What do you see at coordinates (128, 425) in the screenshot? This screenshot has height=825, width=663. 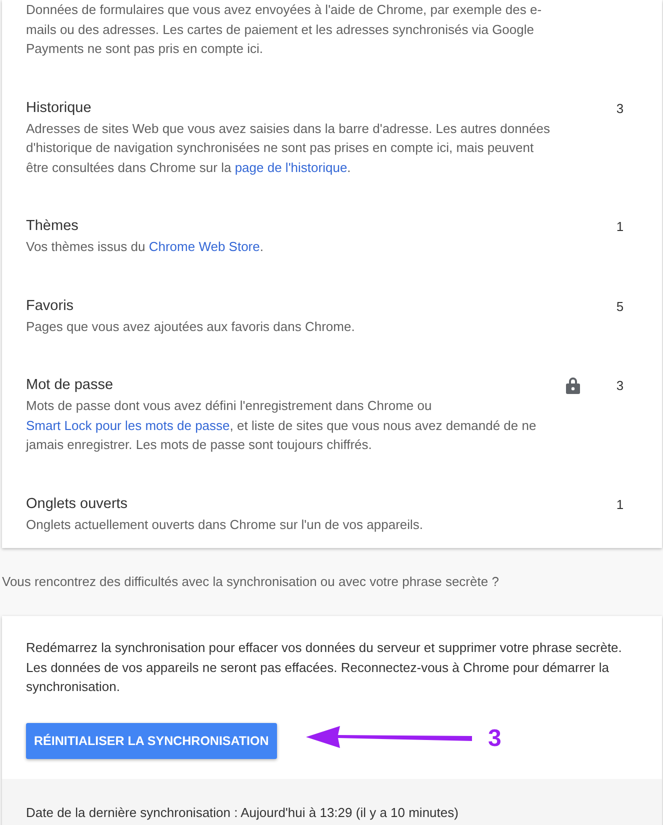 I see `link: Smart Lock pour les mots de passe` at bounding box center [128, 425].